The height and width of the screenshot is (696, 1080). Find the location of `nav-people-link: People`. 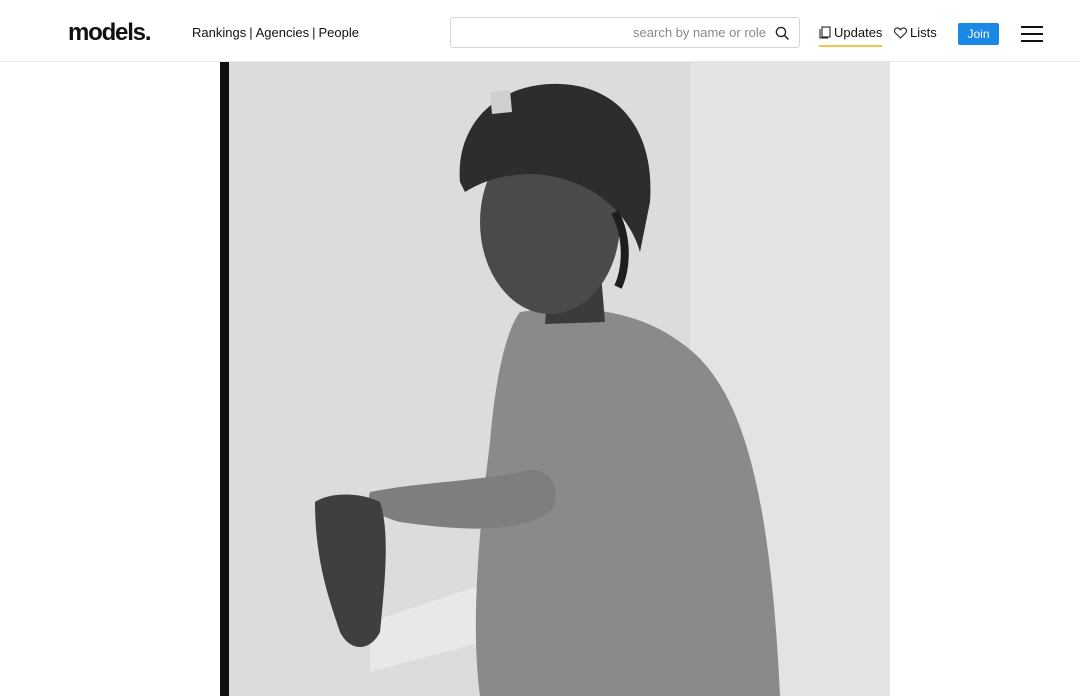

nav-people-link: People is located at coordinates (338, 32).